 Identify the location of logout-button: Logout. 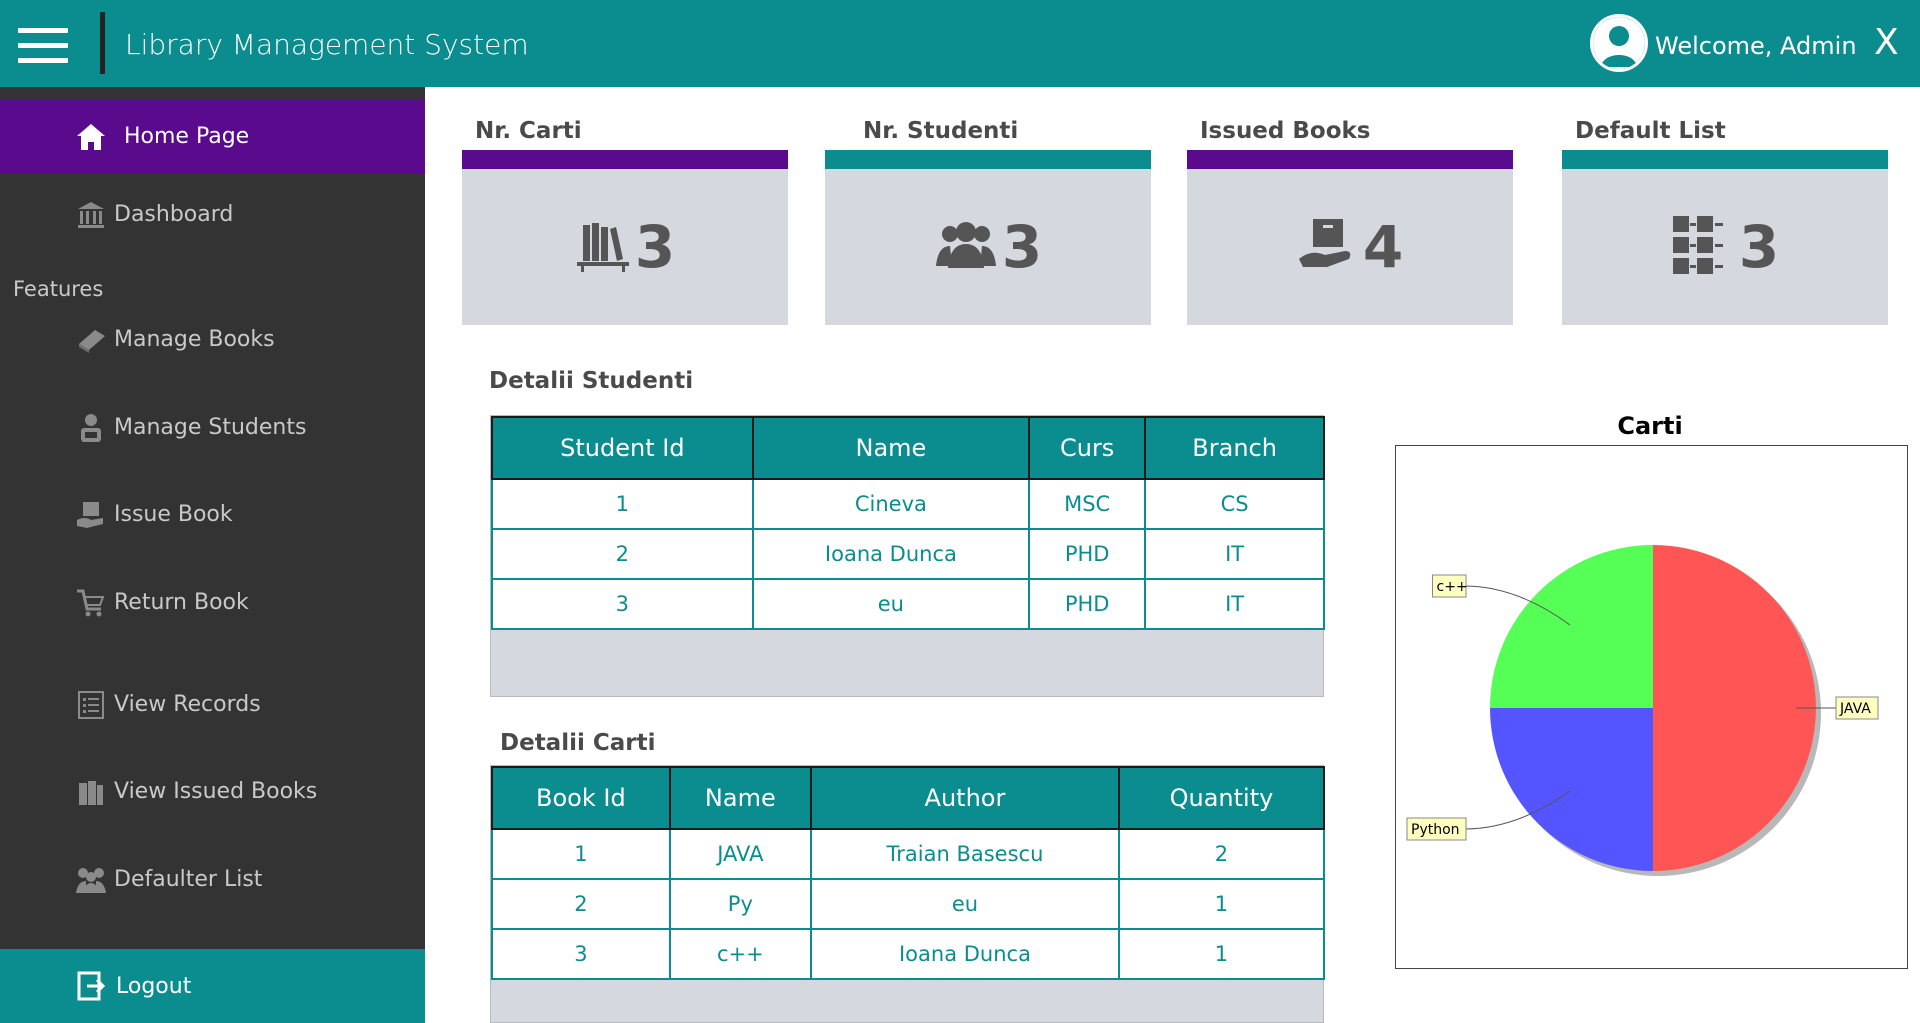
(212, 986).